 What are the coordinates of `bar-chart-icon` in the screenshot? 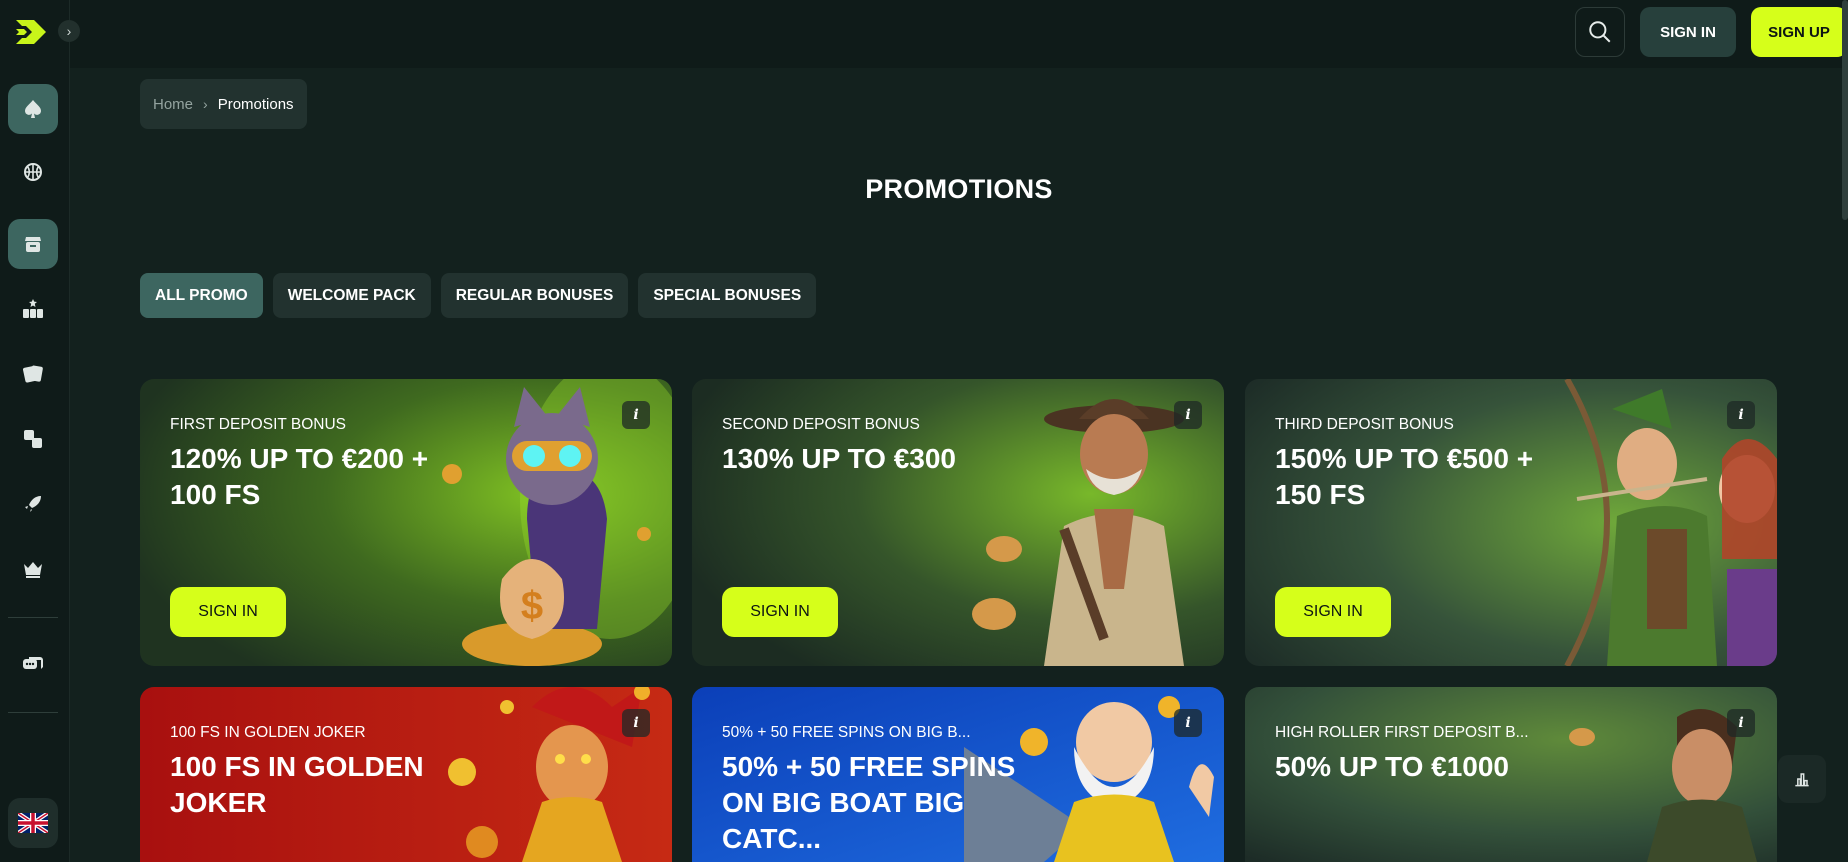 It's located at (1802, 780).